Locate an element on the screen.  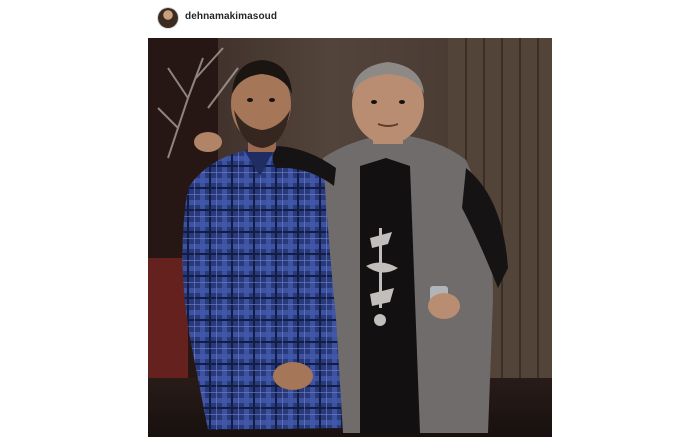
post-header: dehnamakimasoud is located at coordinates (350, 19).